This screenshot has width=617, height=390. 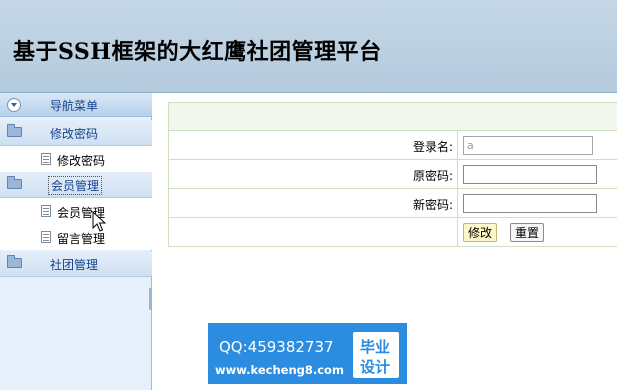 What do you see at coordinates (393, 145) in the screenshot?
I see `username-row: 登录名:` at bounding box center [393, 145].